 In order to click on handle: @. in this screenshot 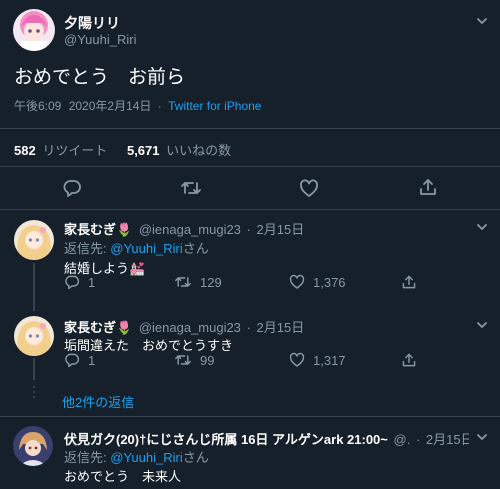, I will do `click(402, 439)`.